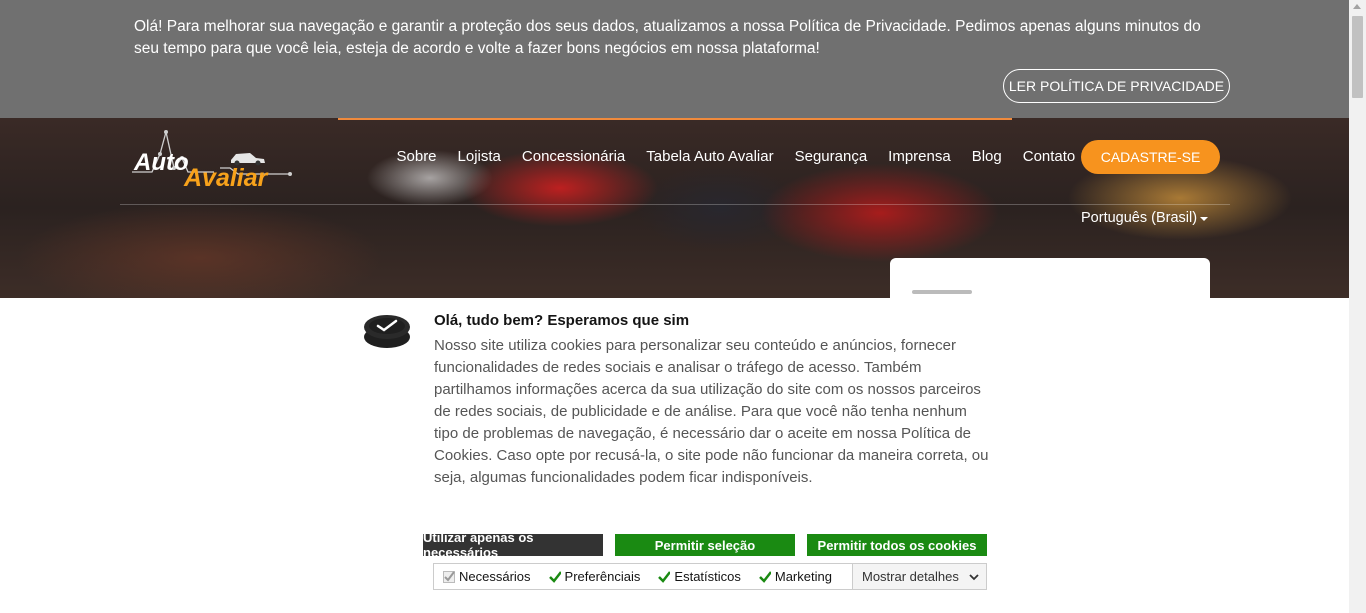  Describe the element at coordinates (1116, 86) in the screenshot. I see `read-privacy-policy-button: LER POLÍTICA DE PRIVACIDADE` at that location.